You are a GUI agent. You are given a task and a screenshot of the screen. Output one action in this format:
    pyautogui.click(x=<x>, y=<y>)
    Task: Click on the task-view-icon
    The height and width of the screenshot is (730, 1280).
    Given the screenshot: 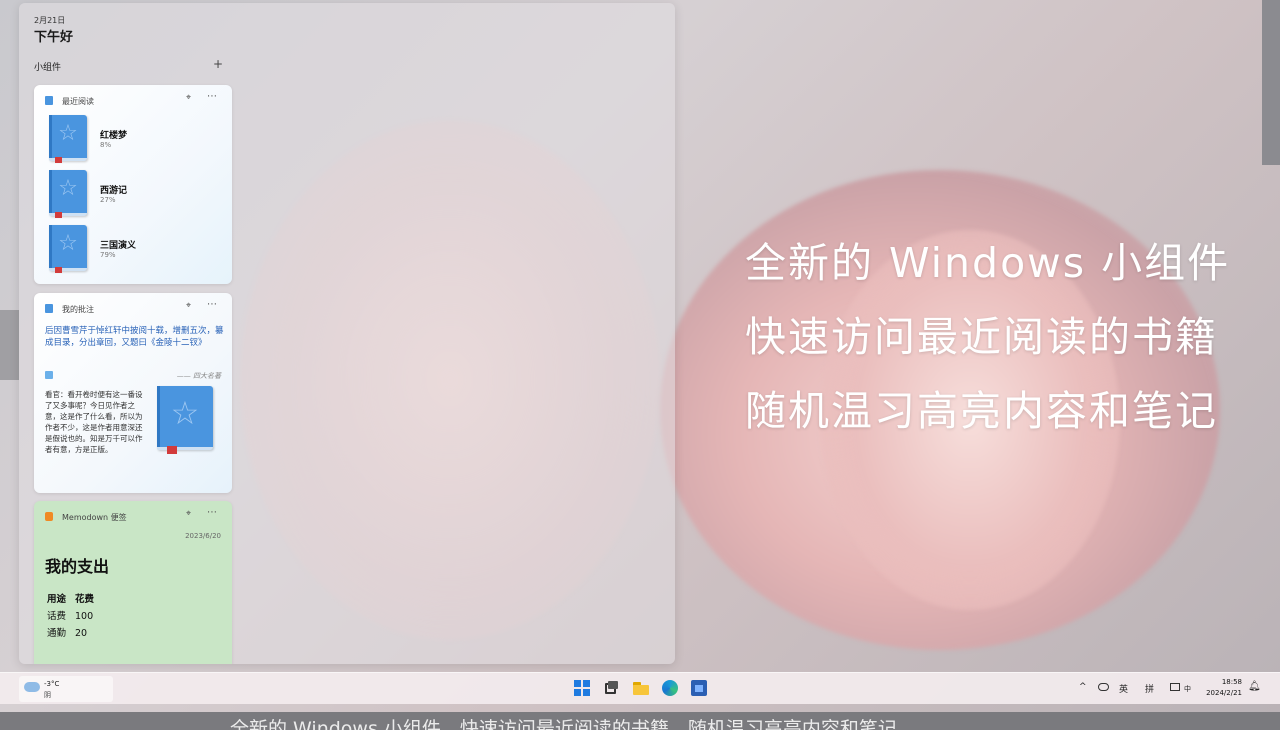 What is the action you would take?
    pyautogui.click(x=611, y=688)
    